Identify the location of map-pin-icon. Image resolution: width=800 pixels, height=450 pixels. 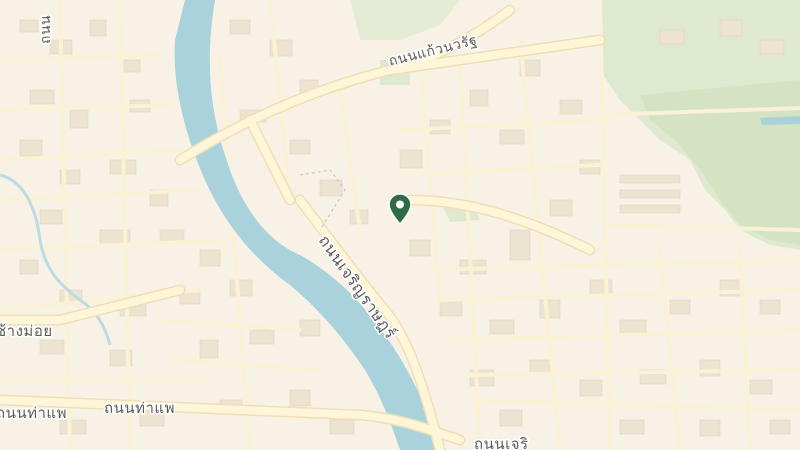
(400, 209).